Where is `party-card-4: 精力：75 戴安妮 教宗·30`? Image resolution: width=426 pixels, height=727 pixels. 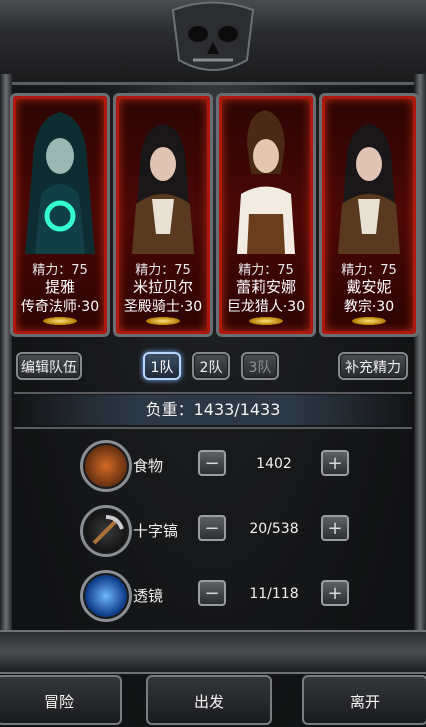
party-card-4: 精力：75 戴安妮 教宗·30 is located at coordinates (369, 215).